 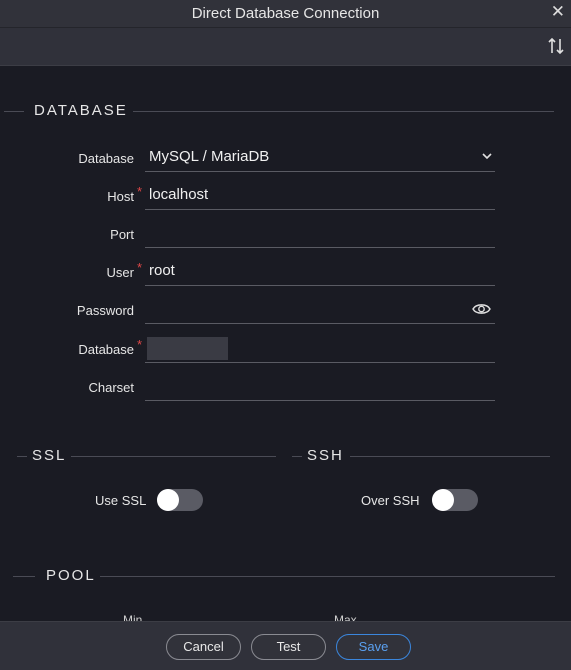 I want to click on use-ssl-toggle, so click(x=180, y=500).